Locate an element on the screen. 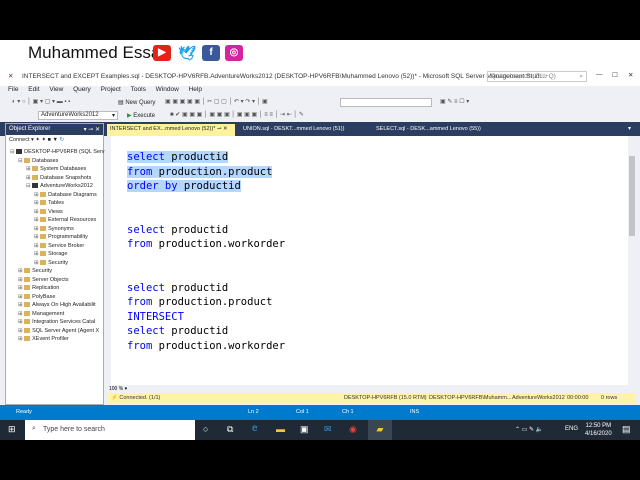  tab-list-dropdown: ▾ is located at coordinates (629, 128).